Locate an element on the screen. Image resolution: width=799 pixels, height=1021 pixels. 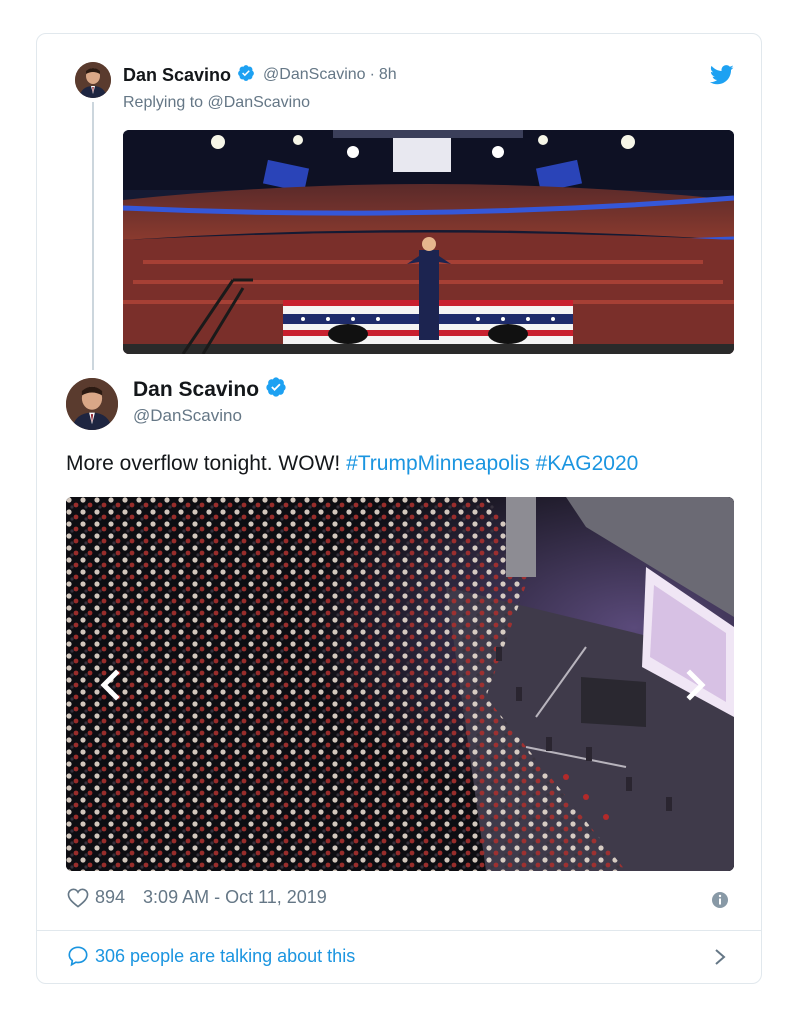
parent-tweet-header: Dan Scavino @DanScavino · 8h is located at coordinates (260, 75).